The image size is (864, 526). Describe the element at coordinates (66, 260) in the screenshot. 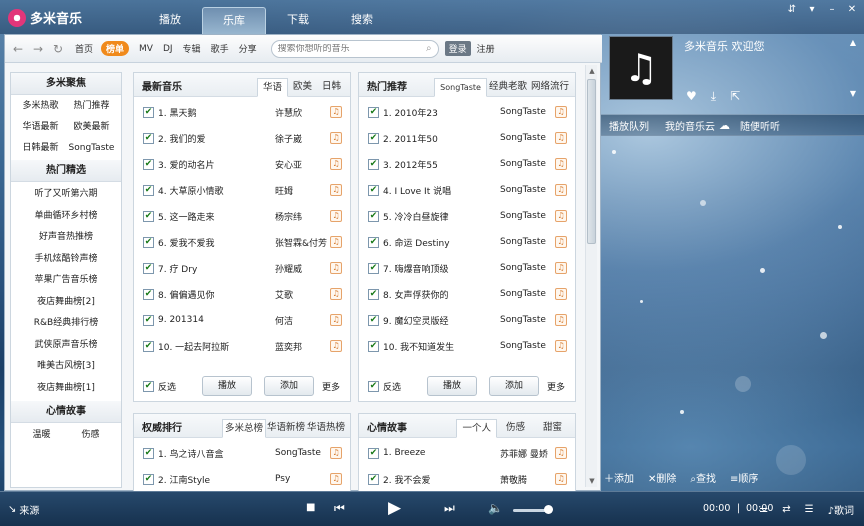

I see `sidebar-item: 手机炫酷铃声榜` at that location.